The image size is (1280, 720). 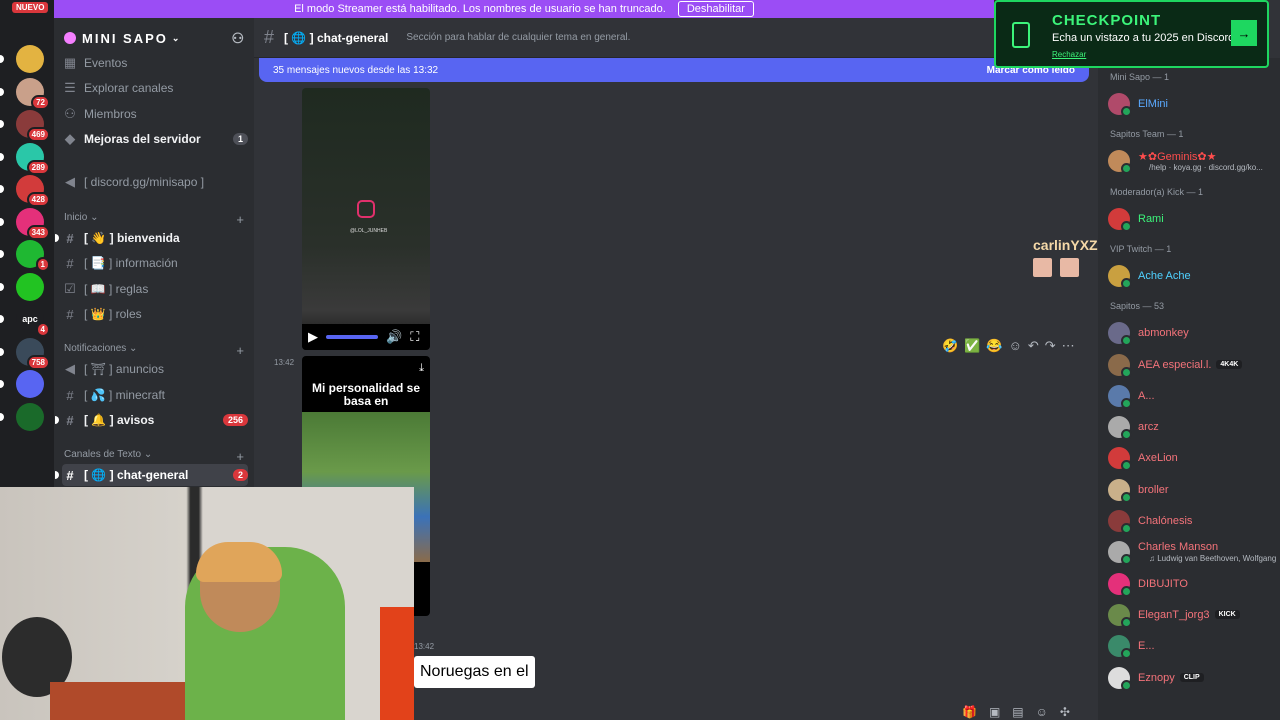 I want to click on apps-icon: ✣, so click(x=1065, y=712).